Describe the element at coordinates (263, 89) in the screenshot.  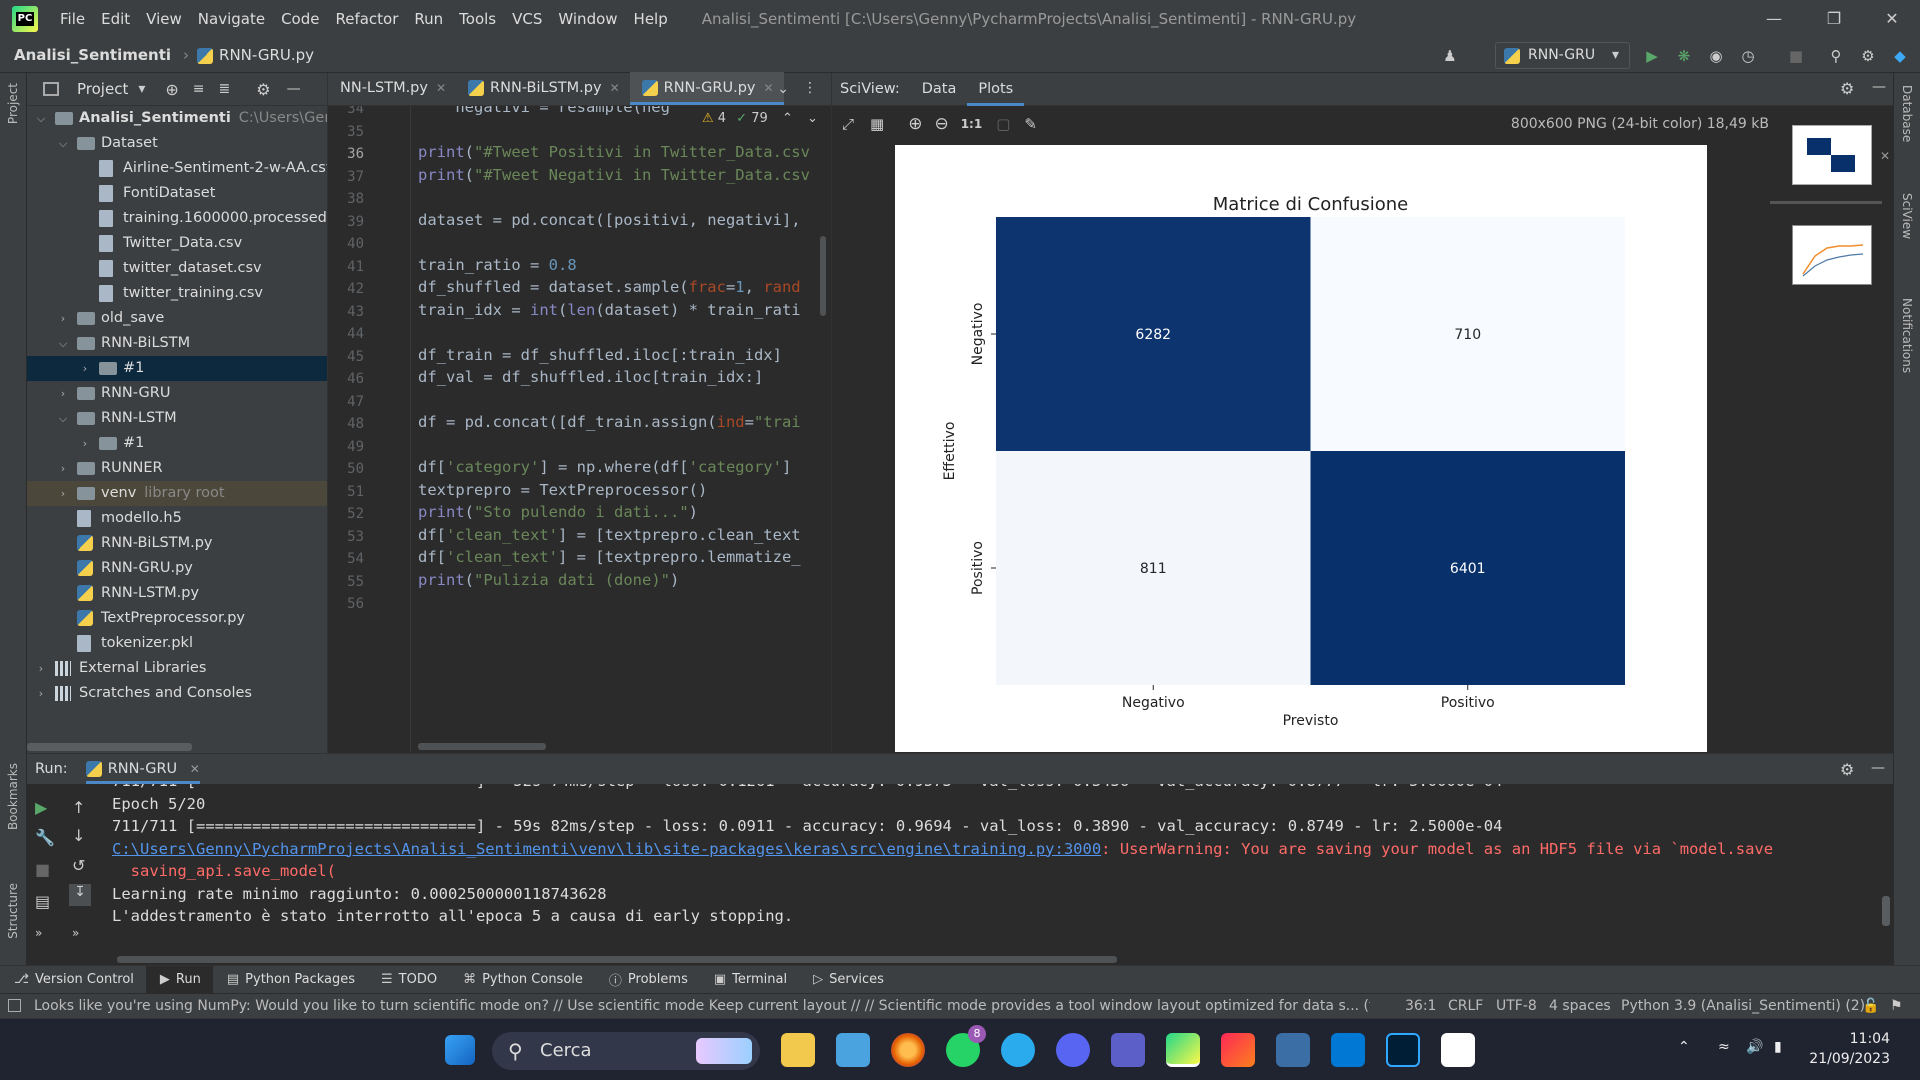
I see `options-gear-icon: ⚙` at that location.